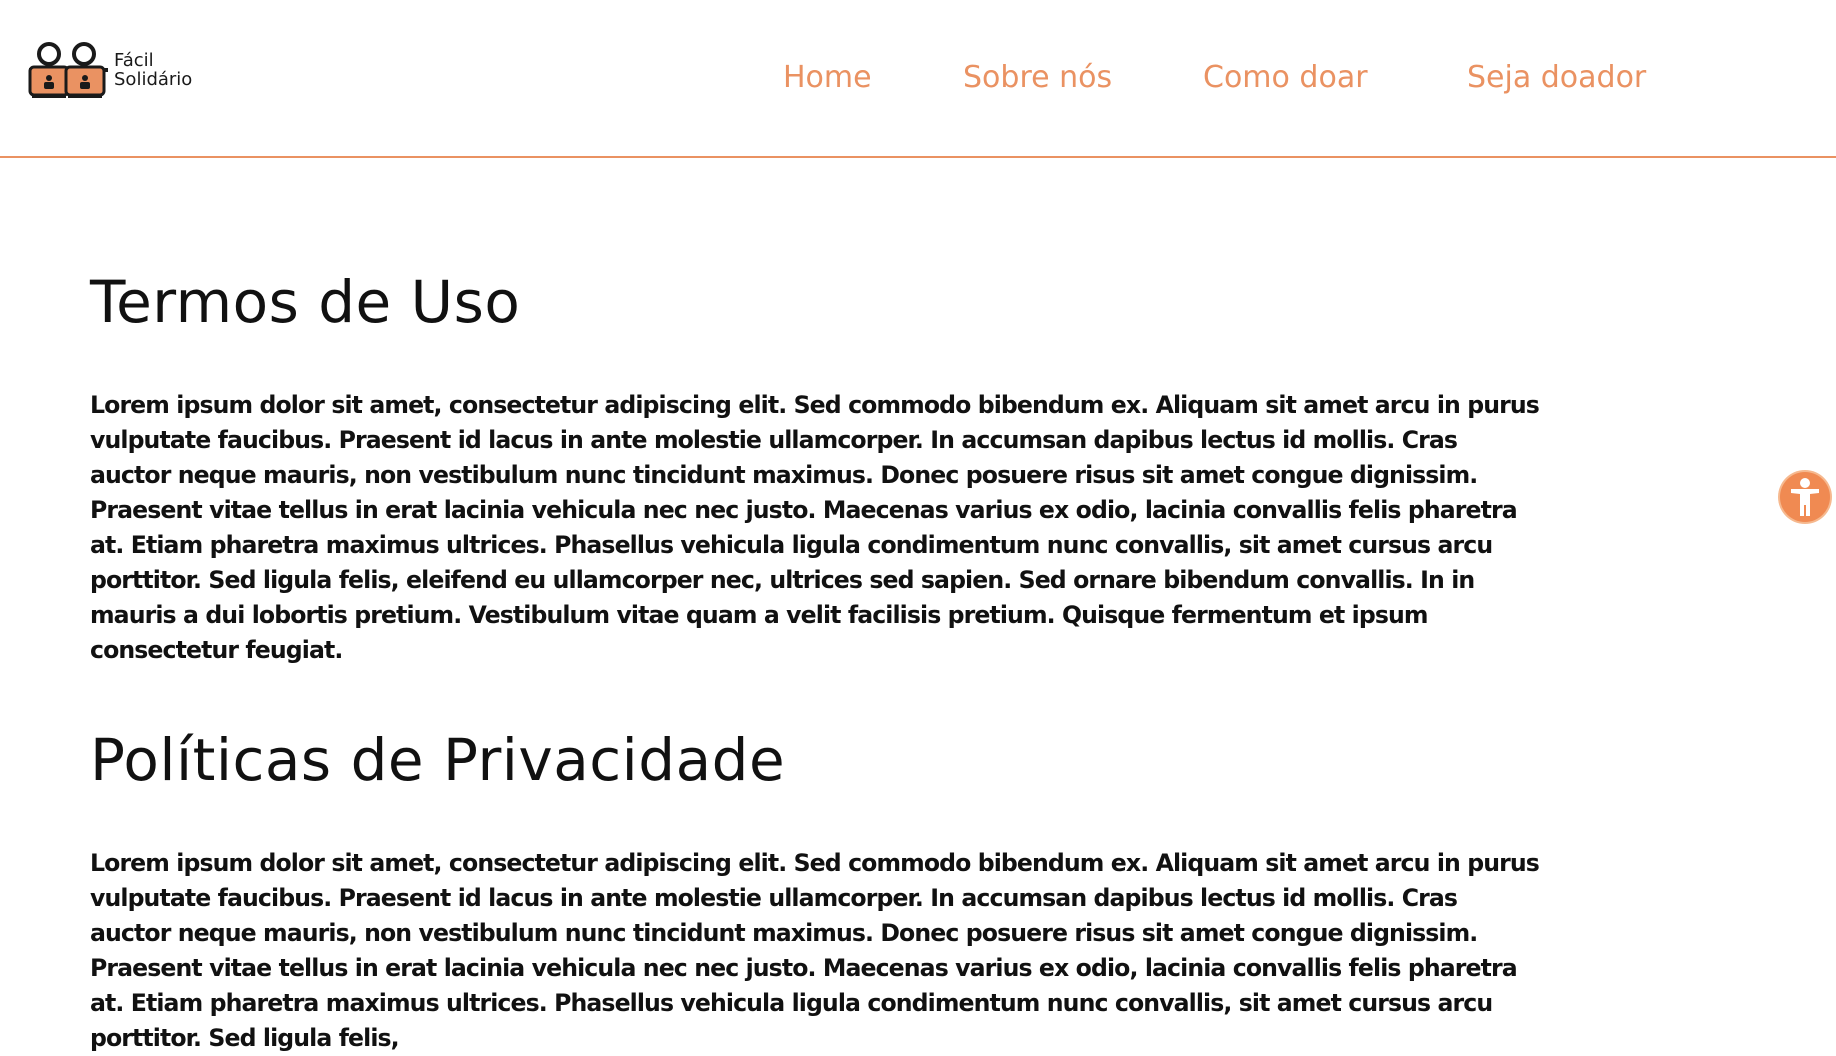  I want to click on main-nav: Home Sobre nós Como doar Seja doador, so click(918, 78).